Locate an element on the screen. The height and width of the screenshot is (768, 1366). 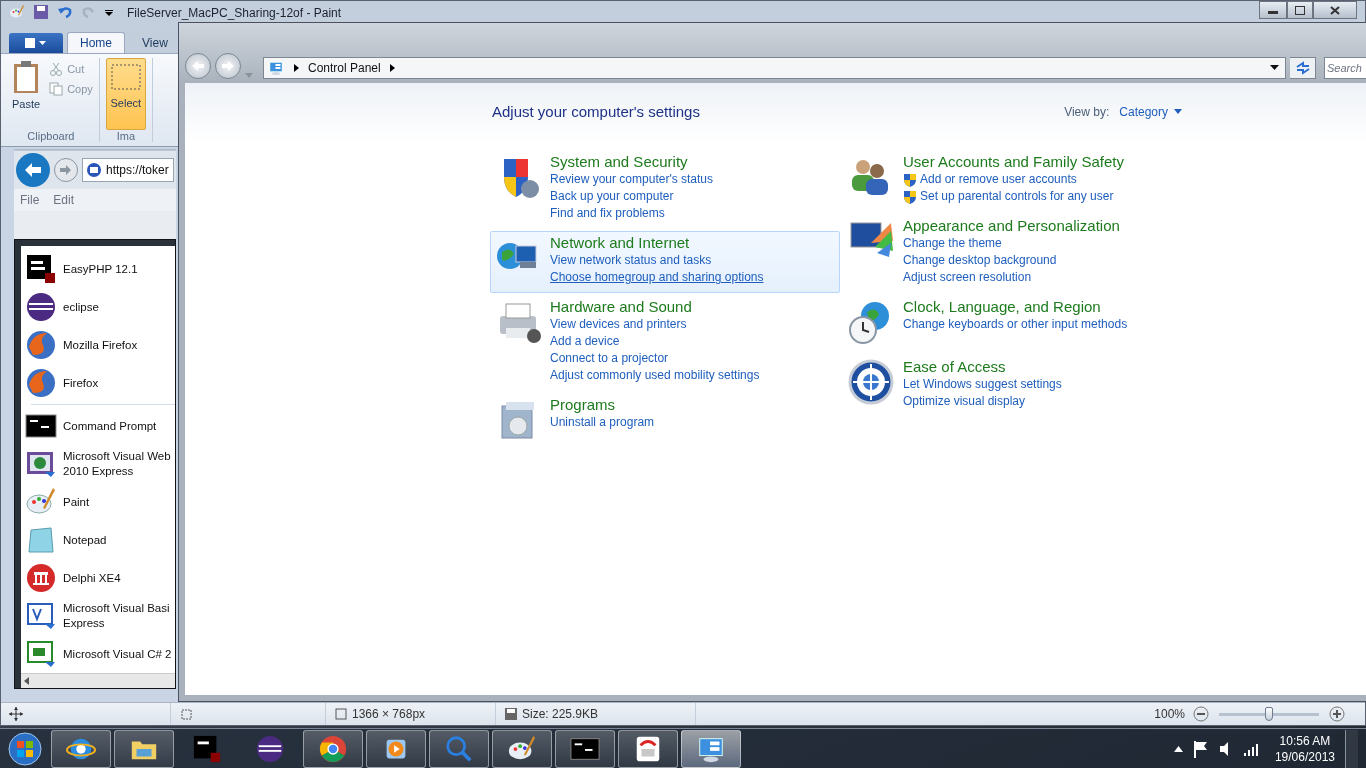
scrollbar is located at coordinates (98, 680).